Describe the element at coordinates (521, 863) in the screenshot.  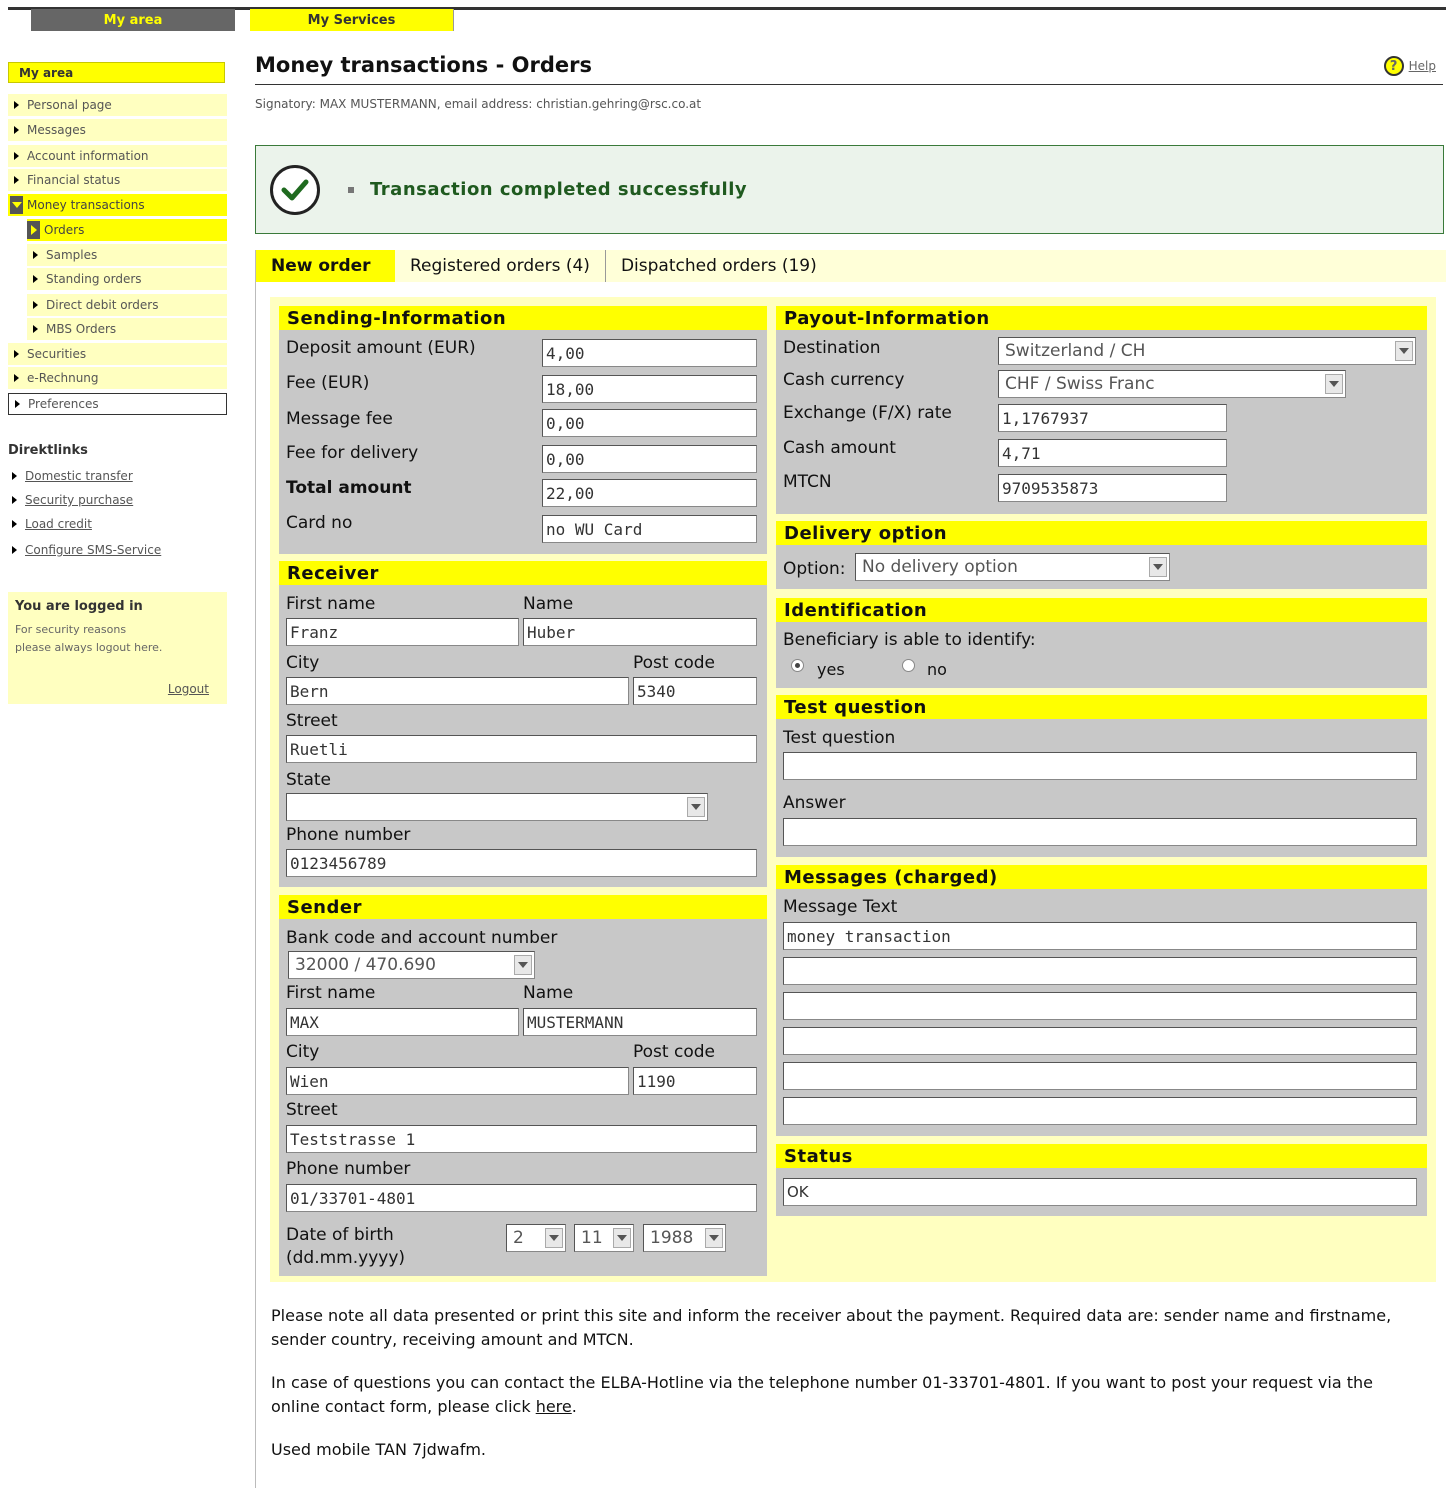
I see `receiver-phone-field: 0123456789` at that location.